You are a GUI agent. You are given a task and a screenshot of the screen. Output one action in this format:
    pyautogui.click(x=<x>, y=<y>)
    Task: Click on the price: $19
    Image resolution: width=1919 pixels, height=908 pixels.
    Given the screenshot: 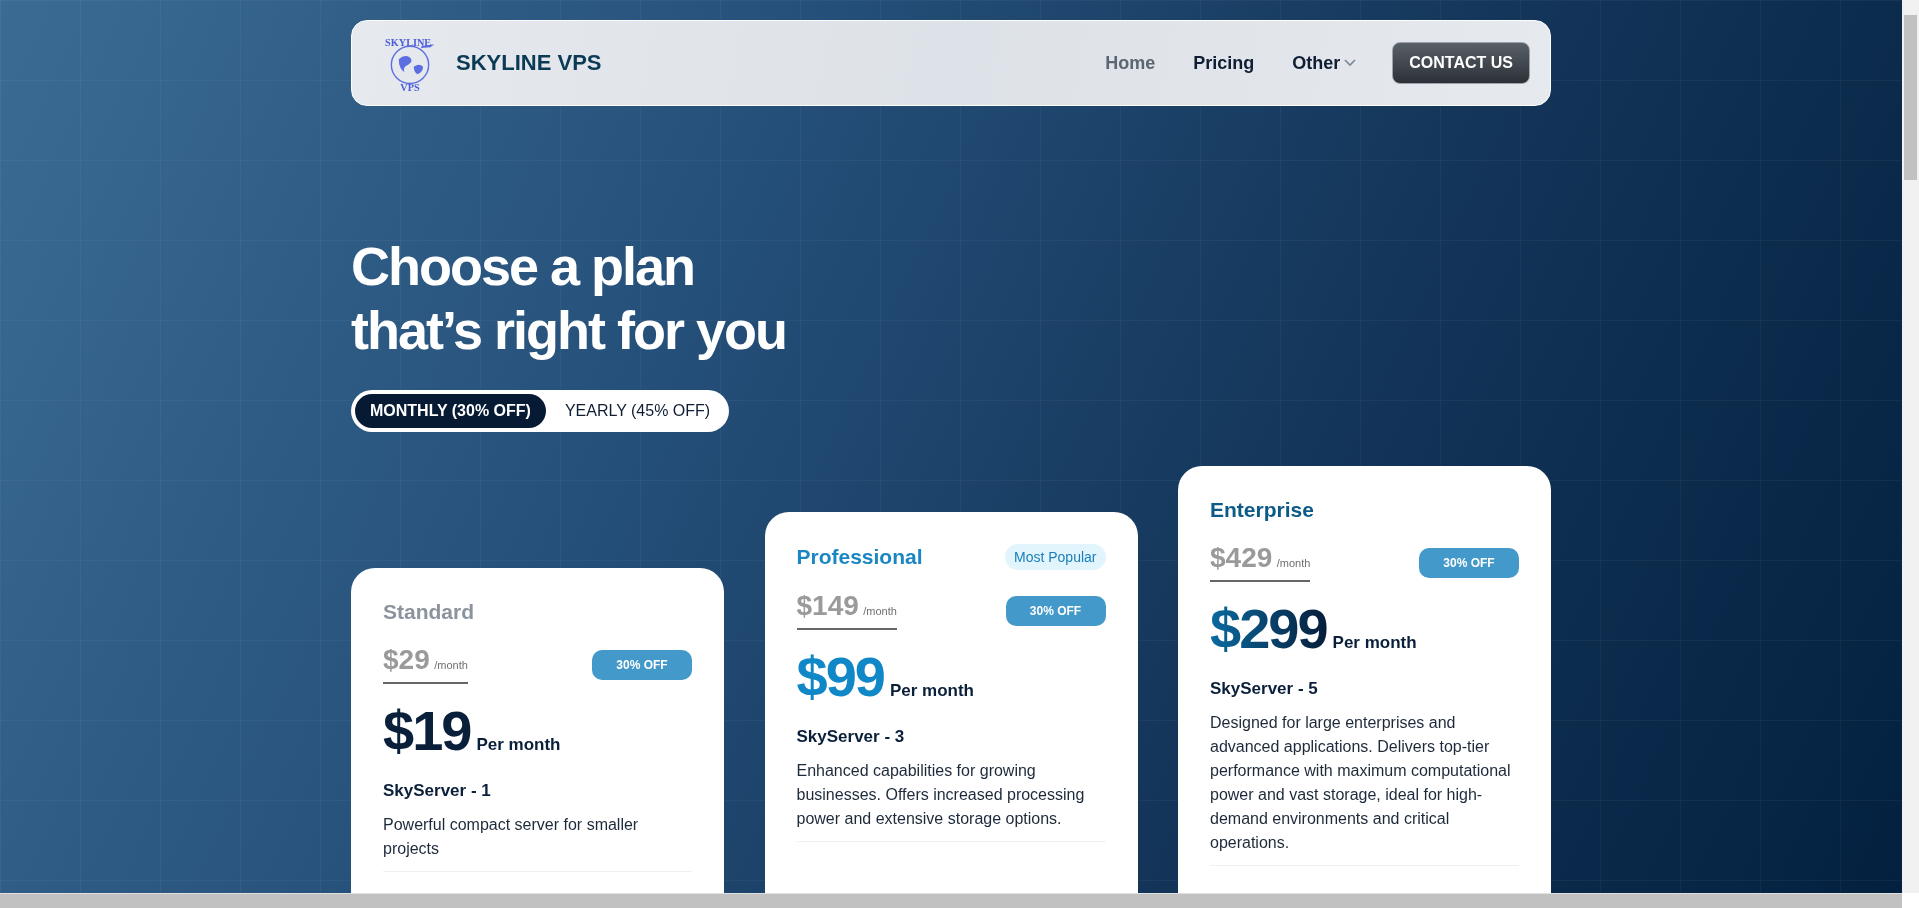 What is the action you would take?
    pyautogui.click(x=427, y=730)
    